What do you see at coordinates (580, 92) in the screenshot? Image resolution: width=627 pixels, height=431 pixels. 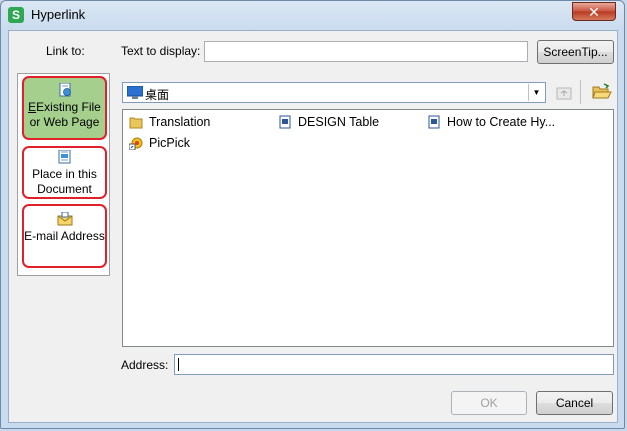 I see `toolbar-separator` at bounding box center [580, 92].